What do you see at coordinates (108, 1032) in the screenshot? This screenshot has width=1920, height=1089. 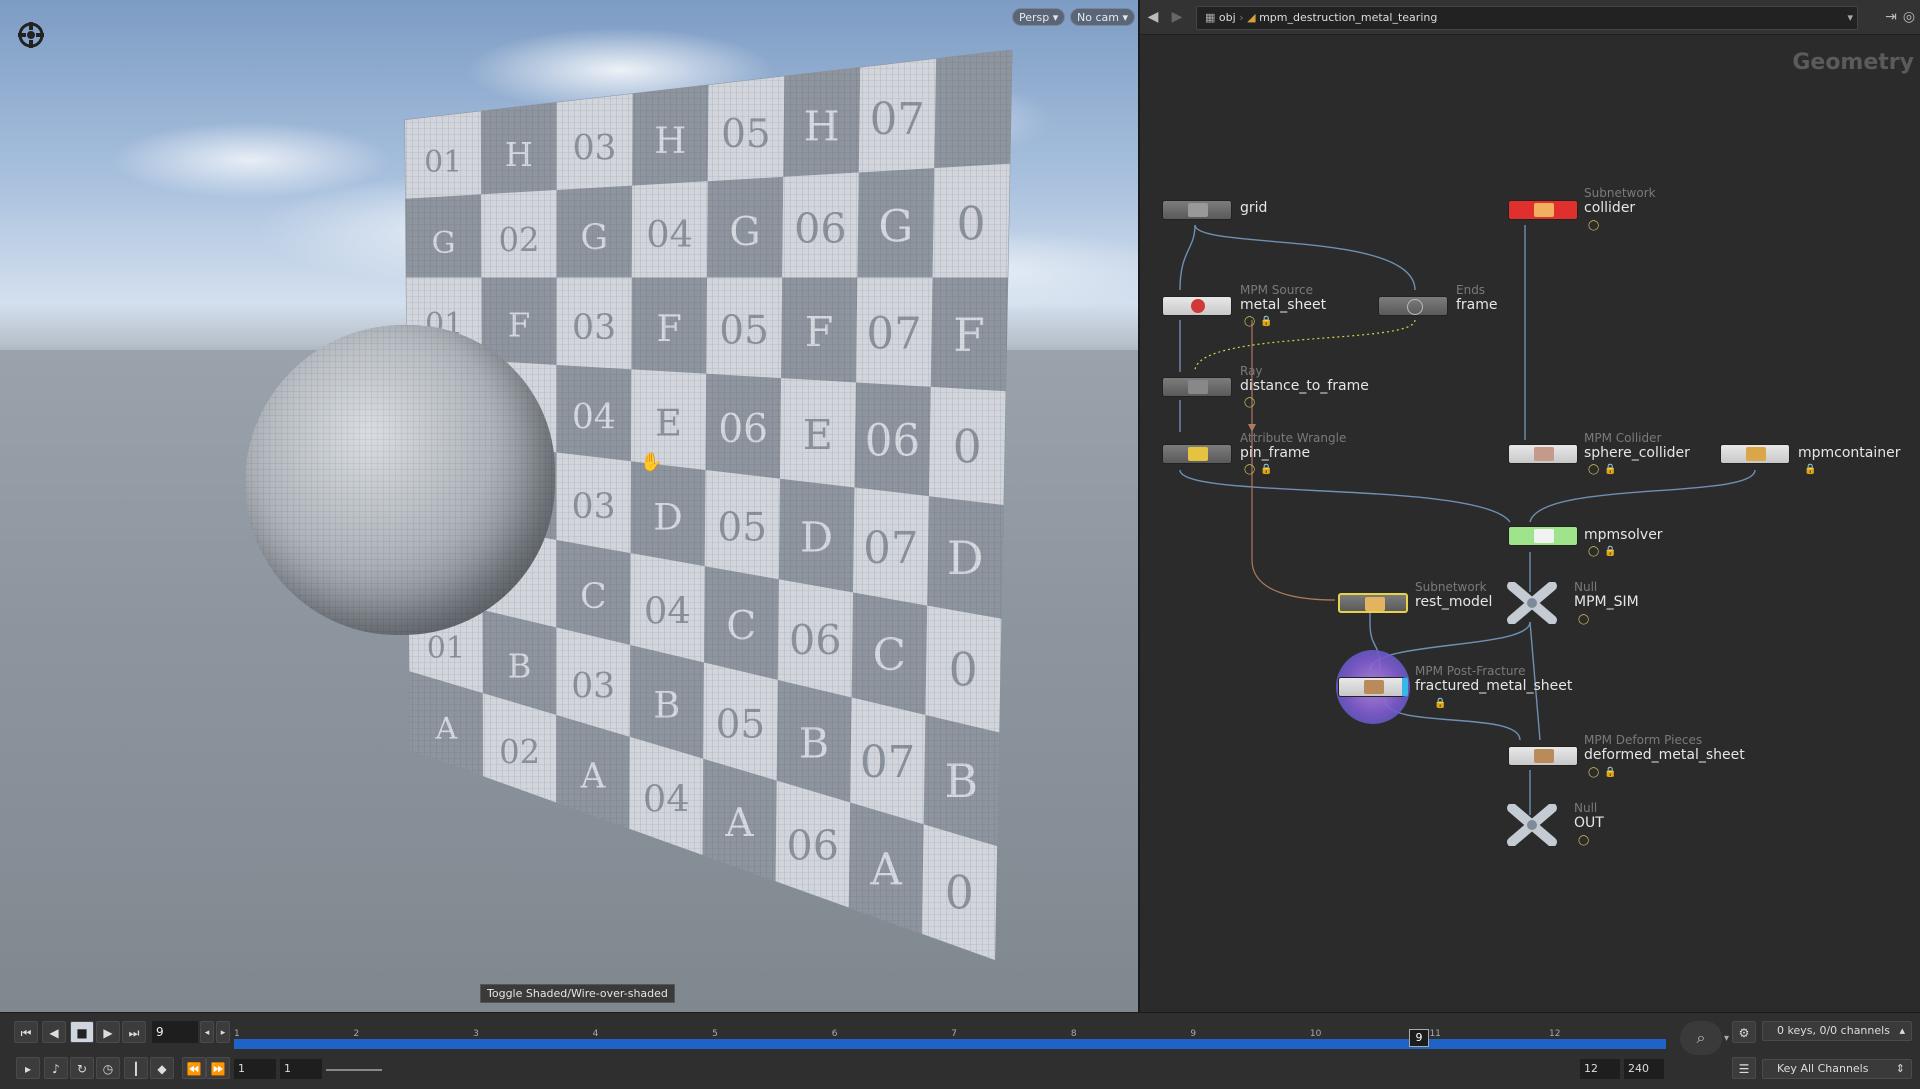 I see `play-forward-icon: ▶` at bounding box center [108, 1032].